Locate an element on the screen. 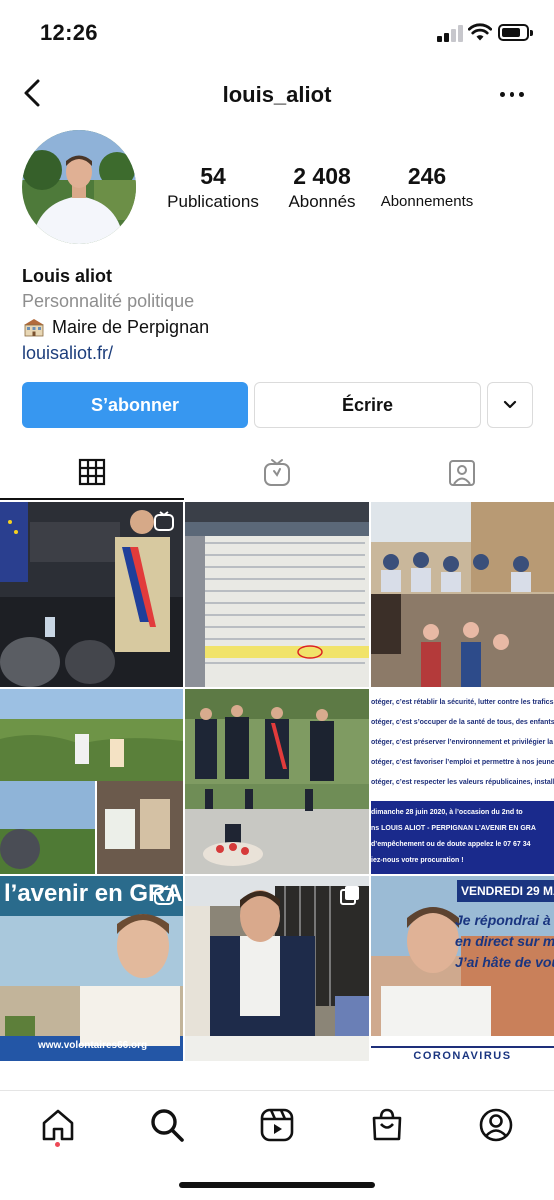 The width and height of the screenshot is (554, 1200). cellular-signal-icon is located at coordinates (450, 33).